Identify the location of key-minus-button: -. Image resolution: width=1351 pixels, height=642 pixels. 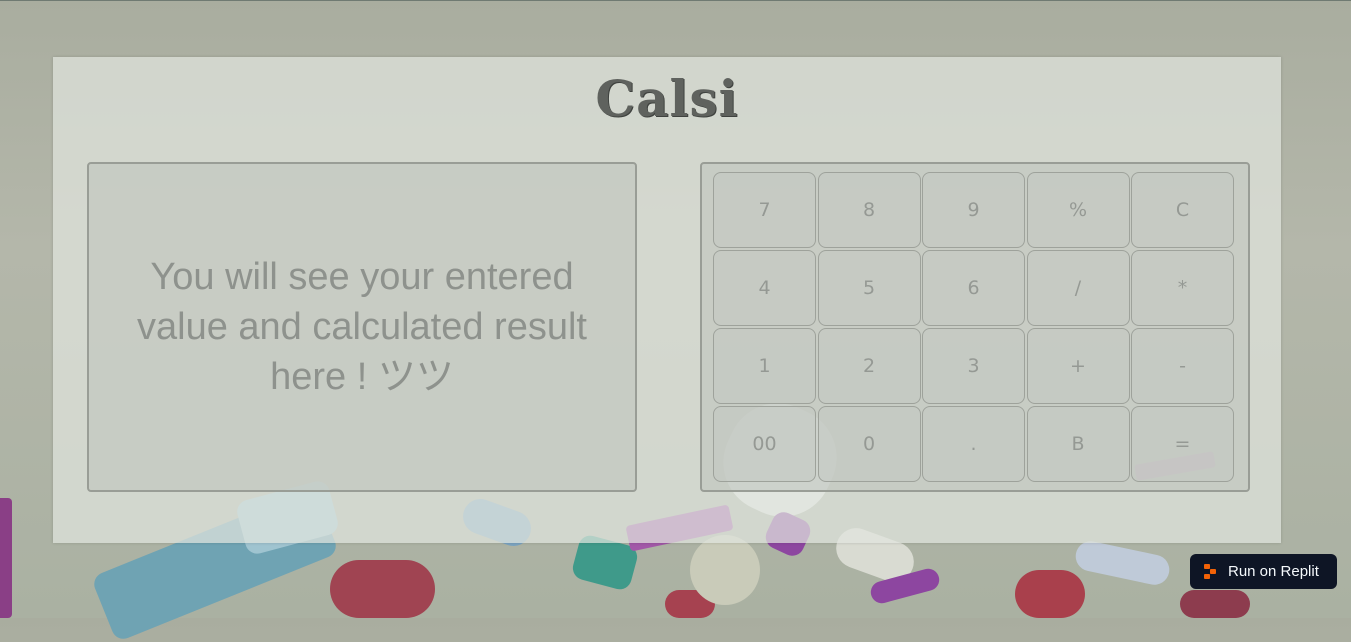
(1182, 366).